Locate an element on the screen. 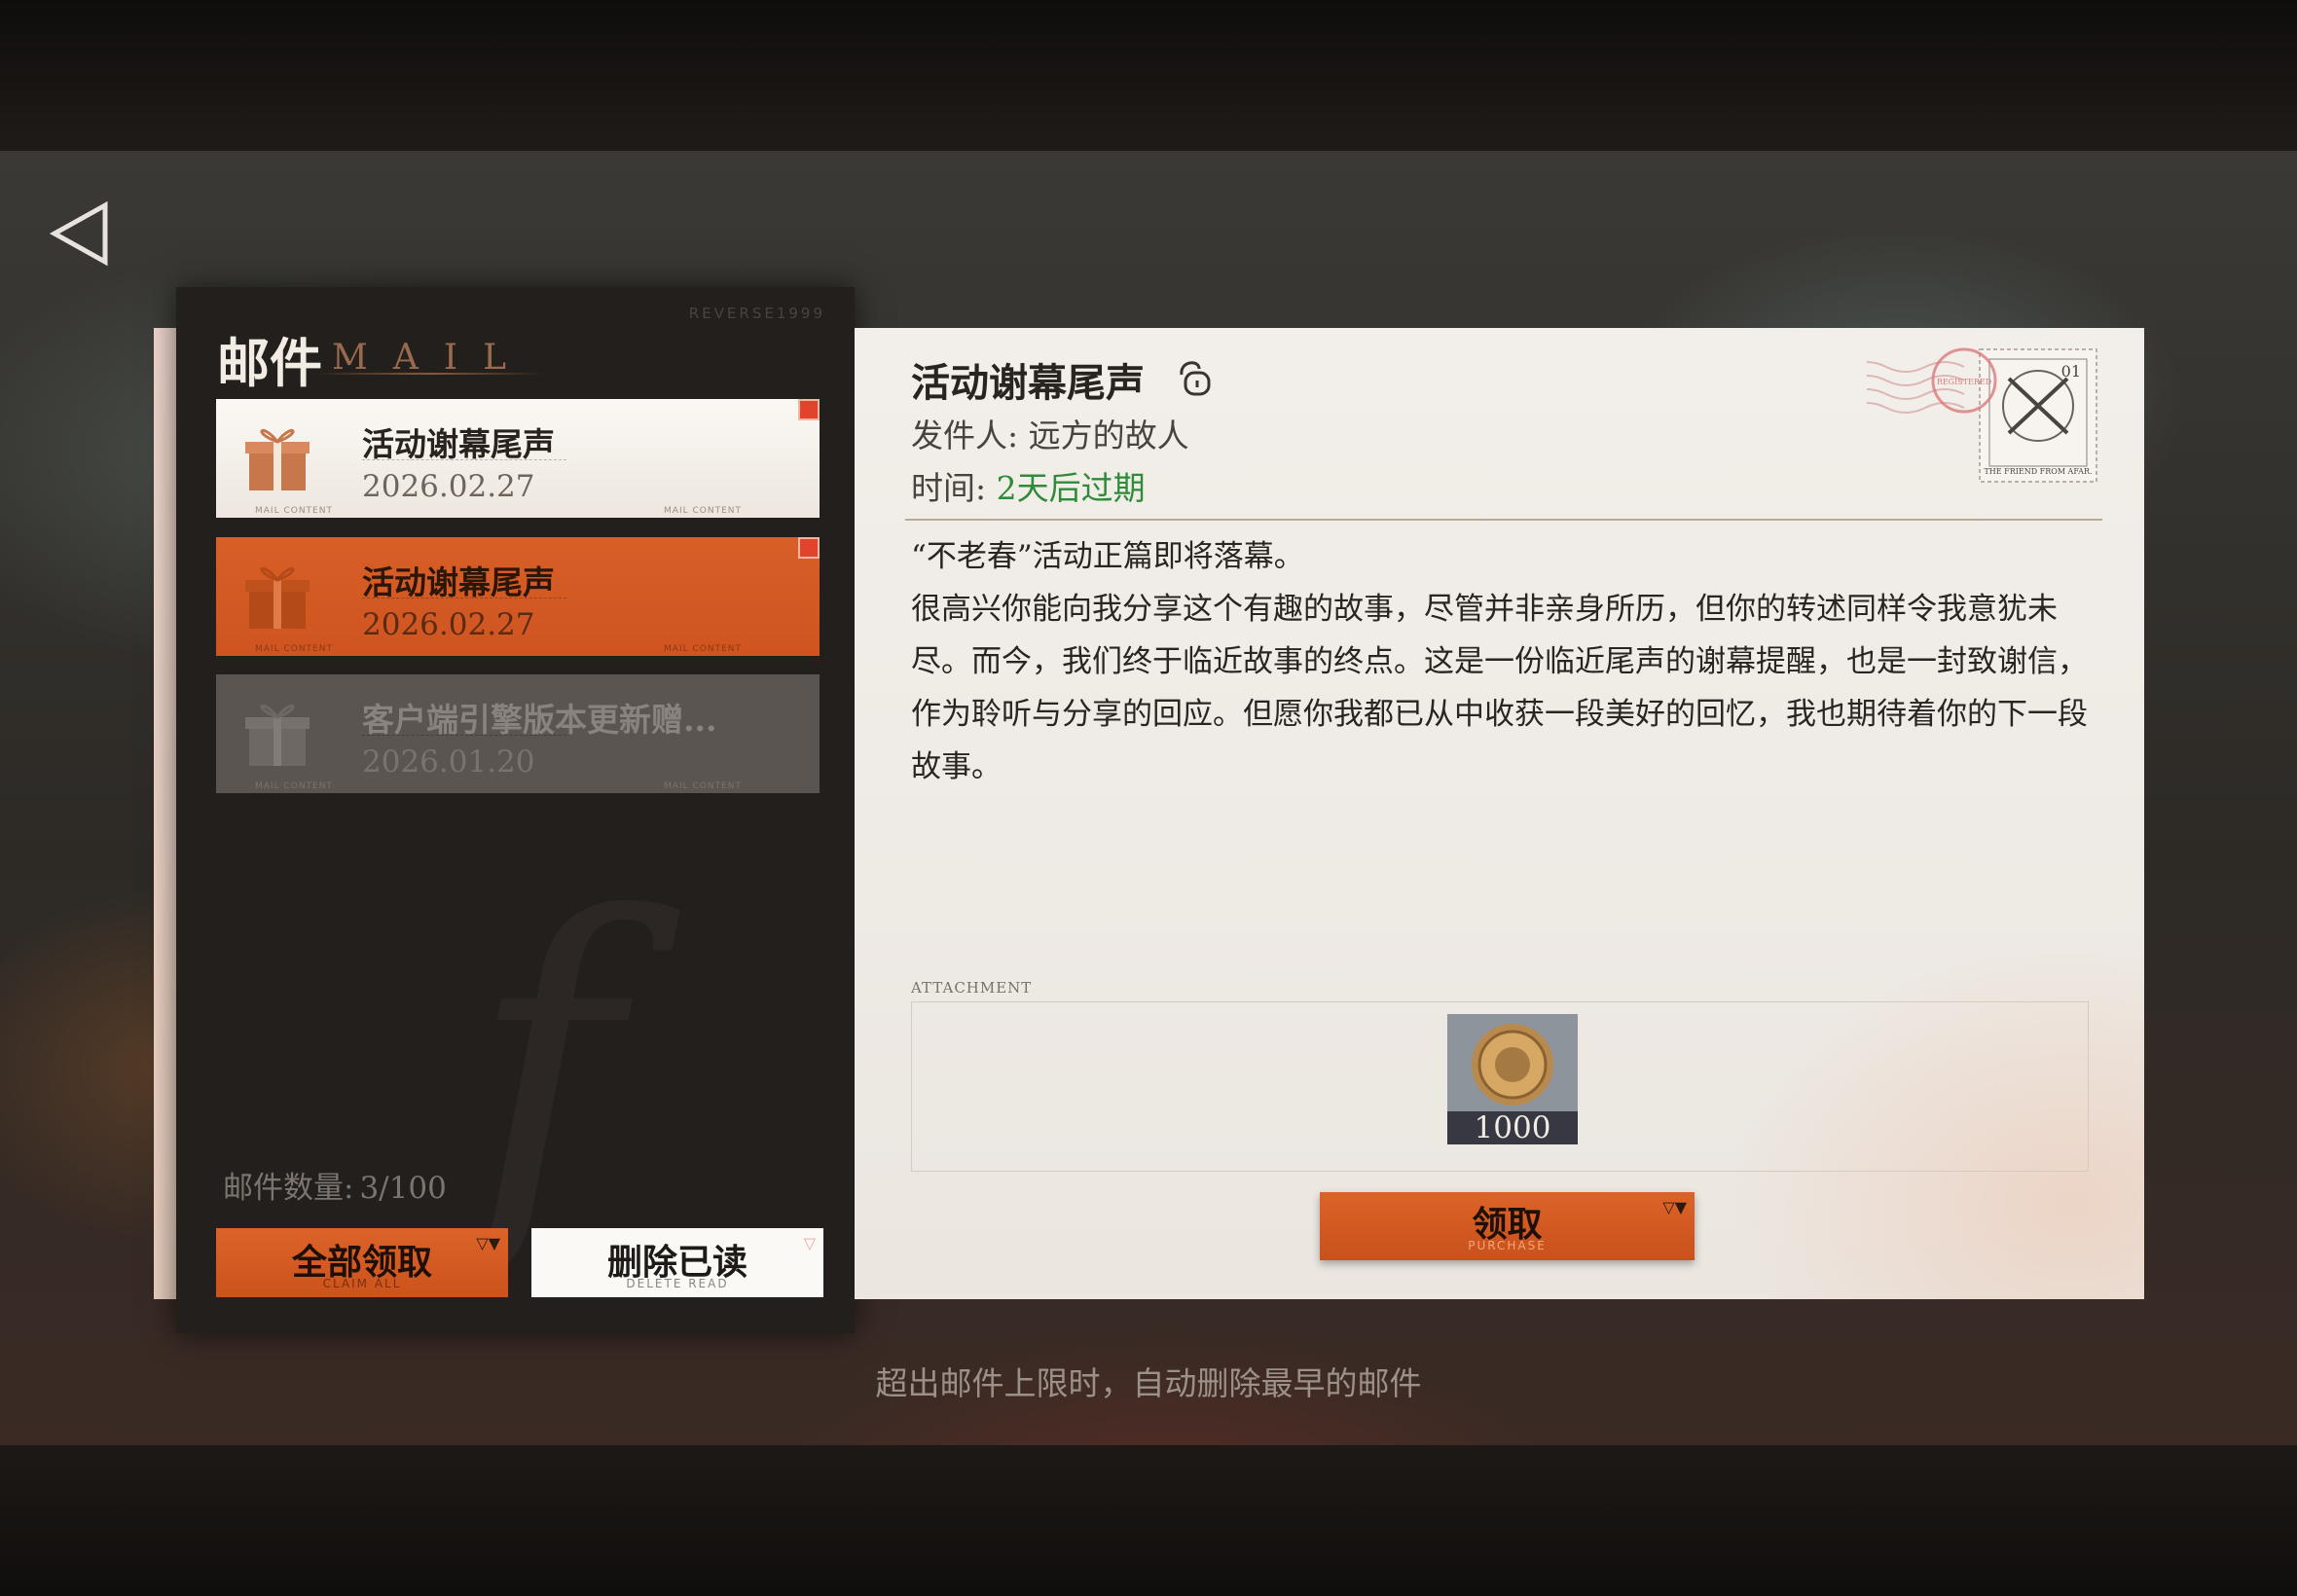  expire-text: 2天后过期 is located at coordinates (1071, 488).